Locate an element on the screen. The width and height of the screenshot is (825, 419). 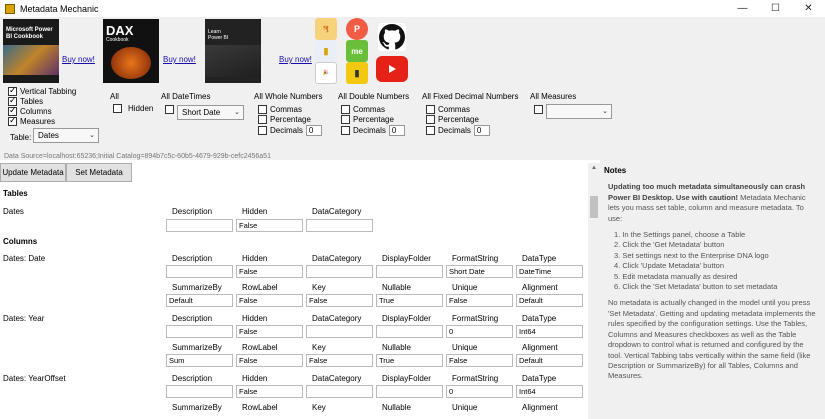
table-description-field is located at coordinates (199, 225).